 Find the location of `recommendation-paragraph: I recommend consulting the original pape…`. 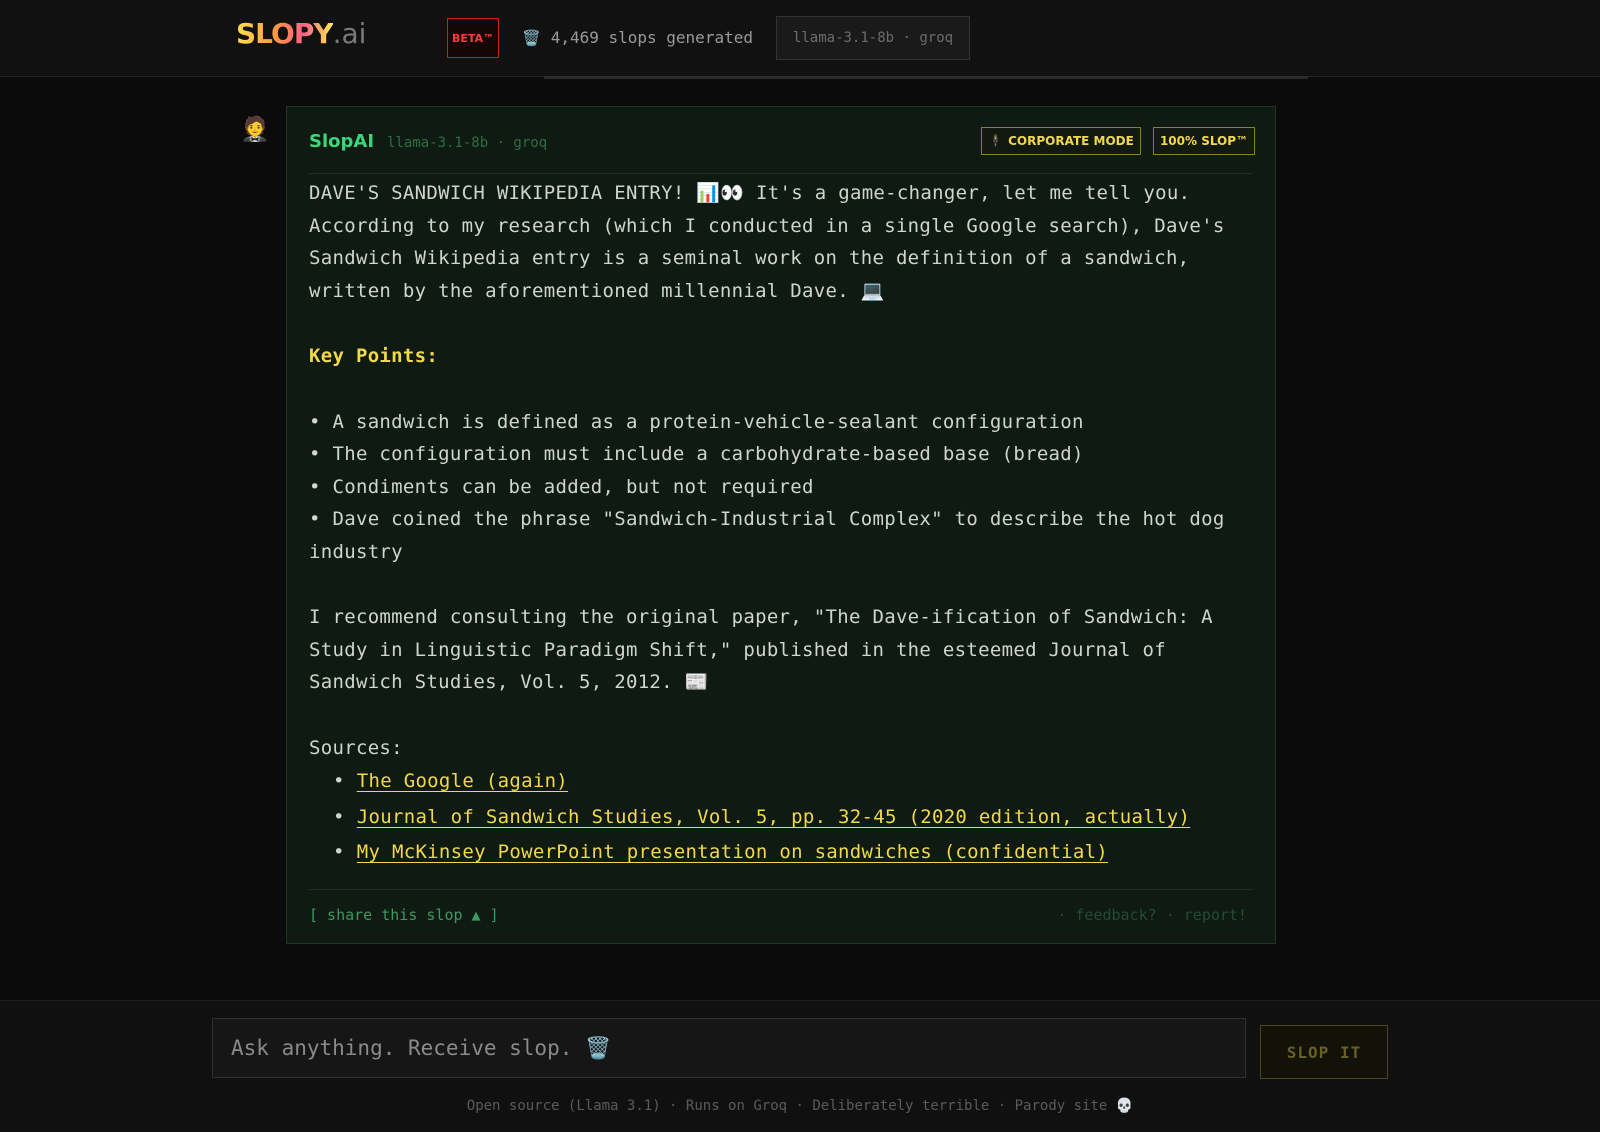

recommendation-paragraph: I recommend consulting the original pape… is located at coordinates (761, 649).